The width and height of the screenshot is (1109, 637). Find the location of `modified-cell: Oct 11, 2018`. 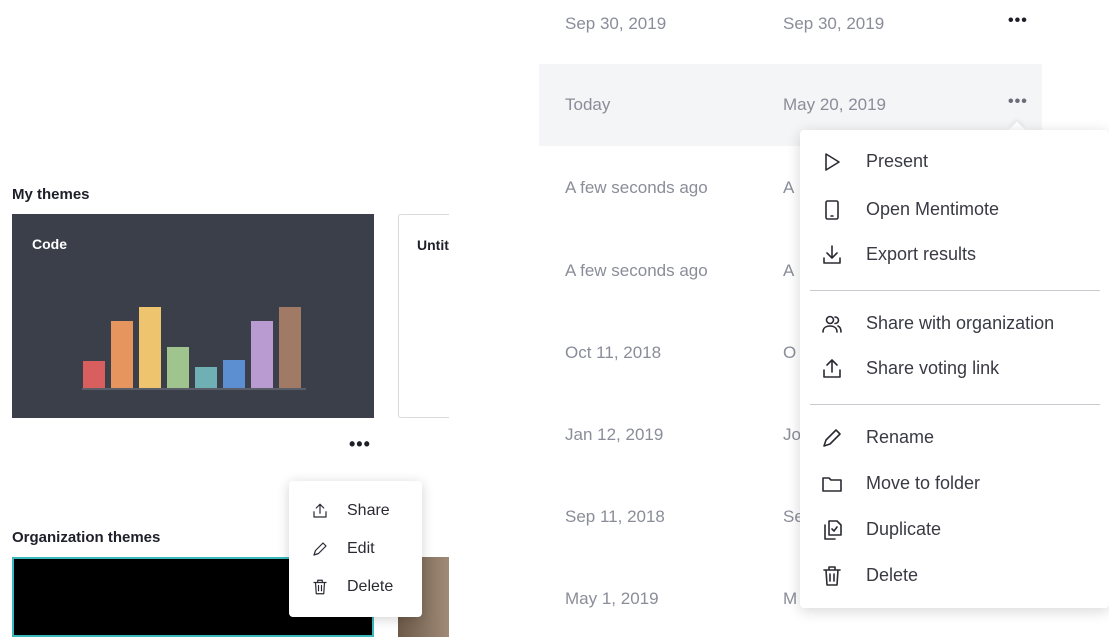

modified-cell: Oct 11, 2018 is located at coordinates (613, 352).